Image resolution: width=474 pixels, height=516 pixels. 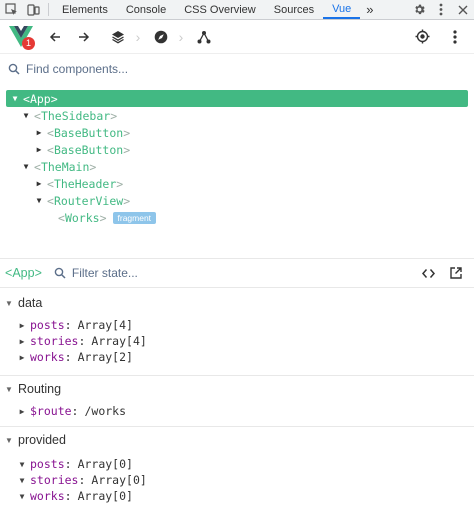 What do you see at coordinates (88, 200) in the screenshot?
I see `component-name: RouterView` at bounding box center [88, 200].